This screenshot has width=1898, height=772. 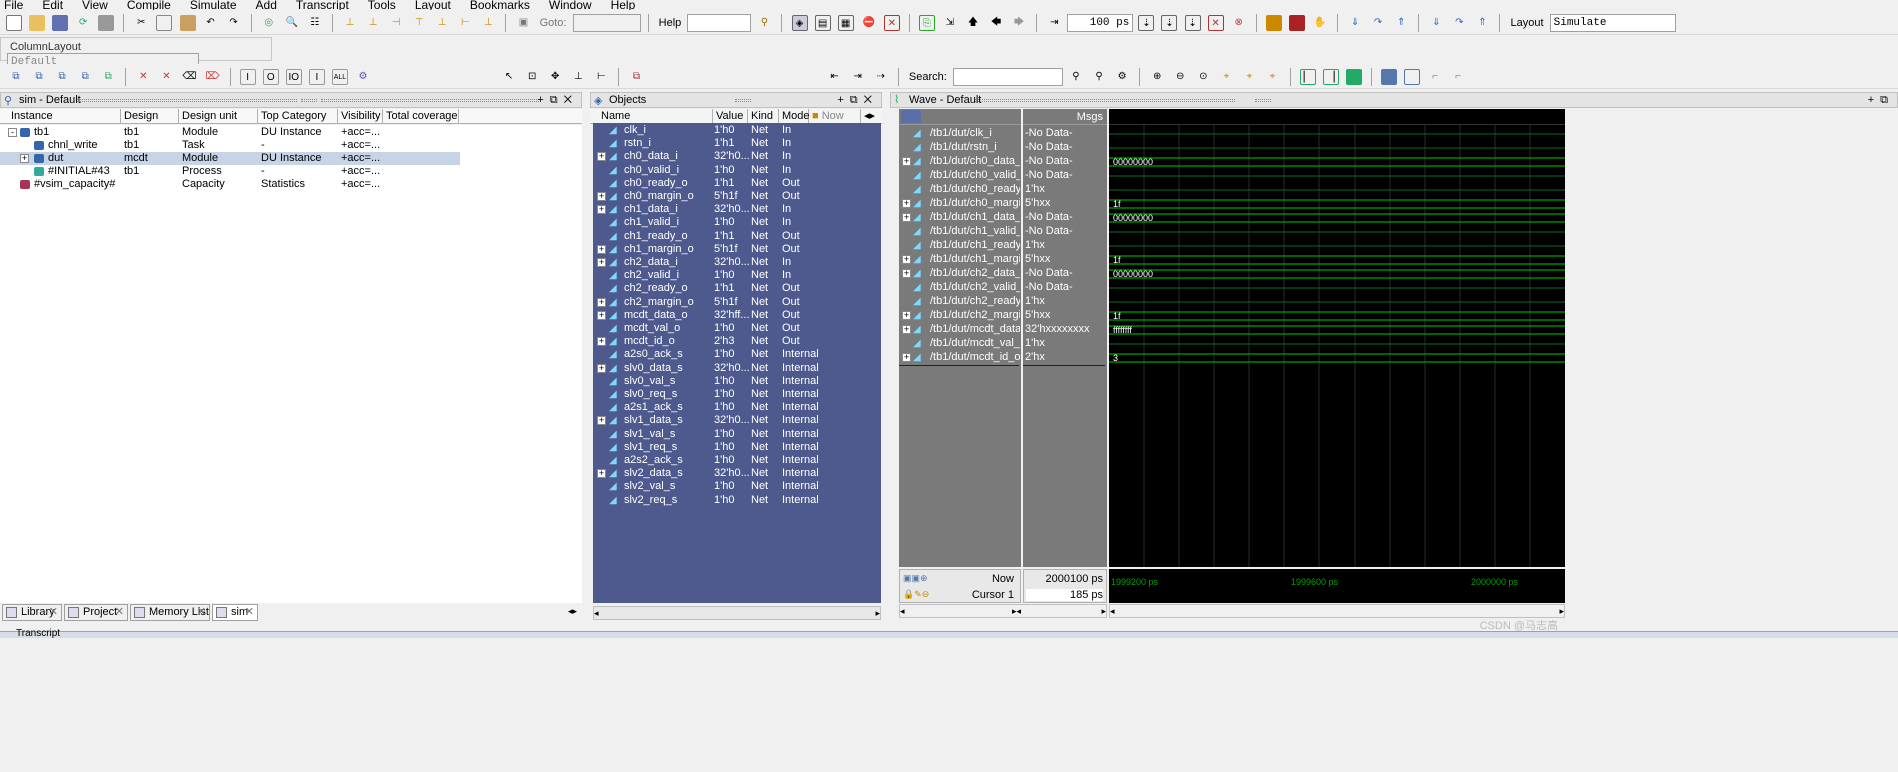 What do you see at coordinates (1320, 23) in the screenshot?
I see `hand-icon: ✋` at bounding box center [1320, 23].